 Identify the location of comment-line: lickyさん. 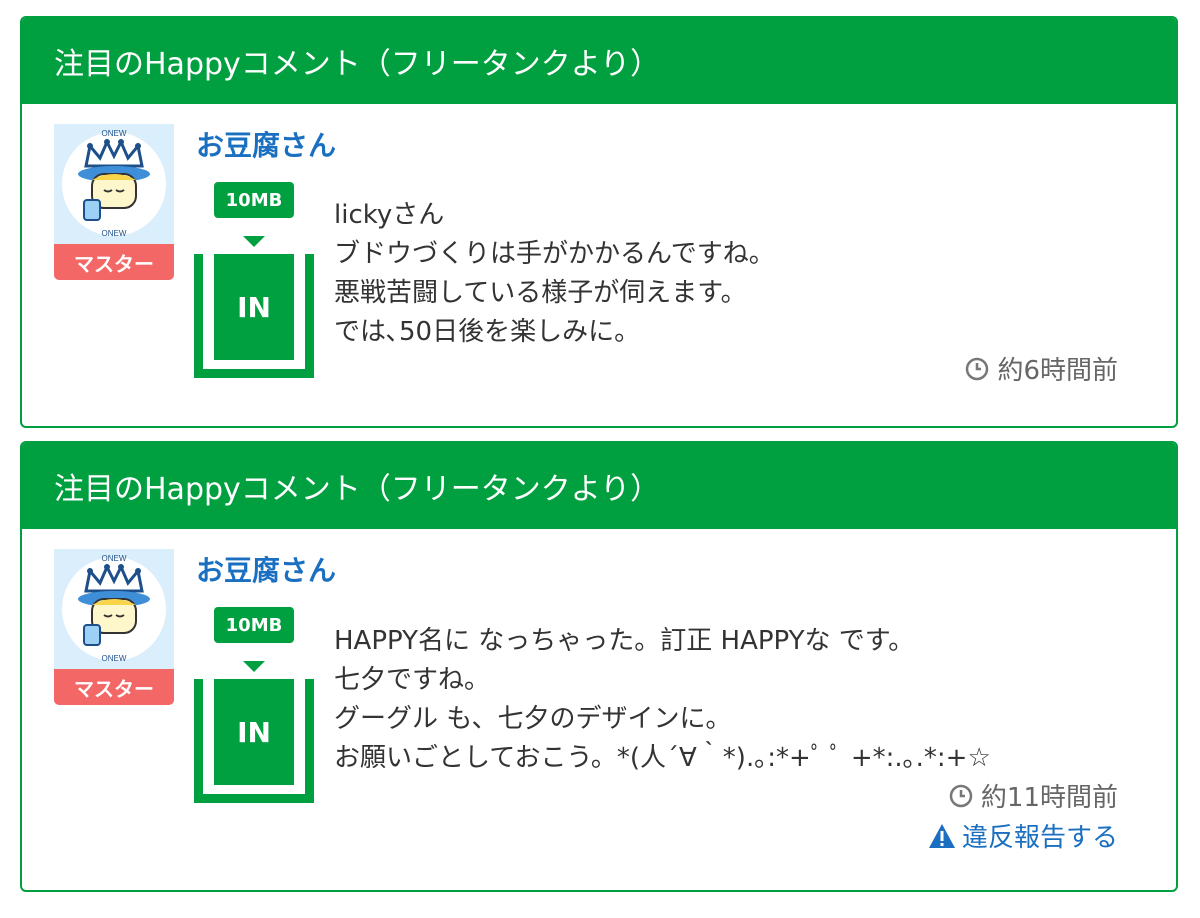
(389, 215).